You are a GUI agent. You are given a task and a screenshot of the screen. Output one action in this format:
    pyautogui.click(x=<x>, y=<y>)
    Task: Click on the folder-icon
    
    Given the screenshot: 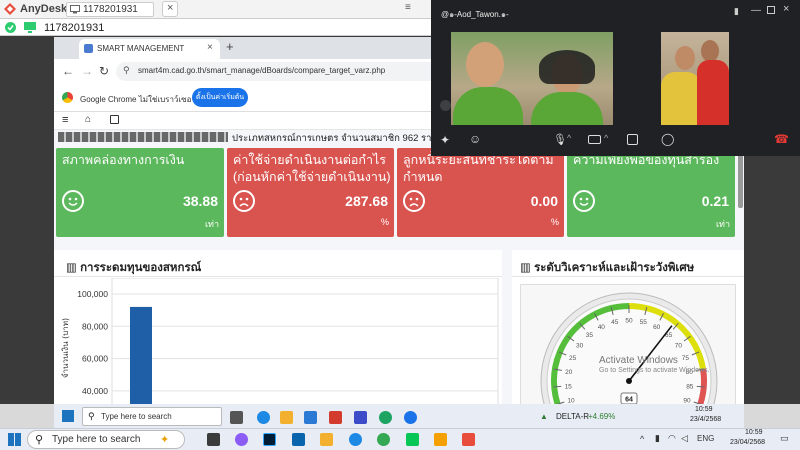 What is the action you would take?
    pyautogui.click(x=440, y=439)
    